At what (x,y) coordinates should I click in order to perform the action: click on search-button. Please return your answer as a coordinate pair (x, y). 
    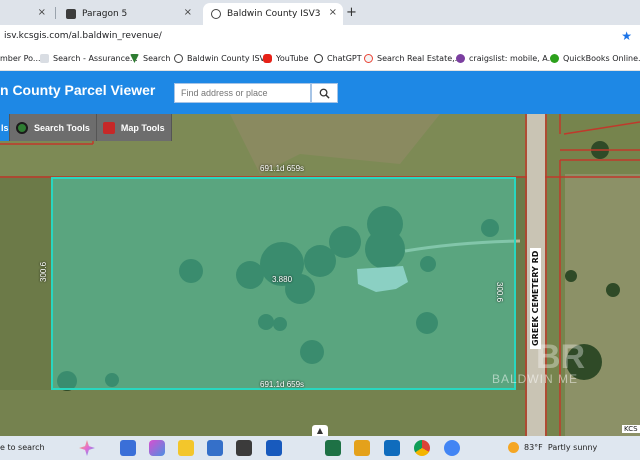
    Looking at the image, I should click on (324, 93).